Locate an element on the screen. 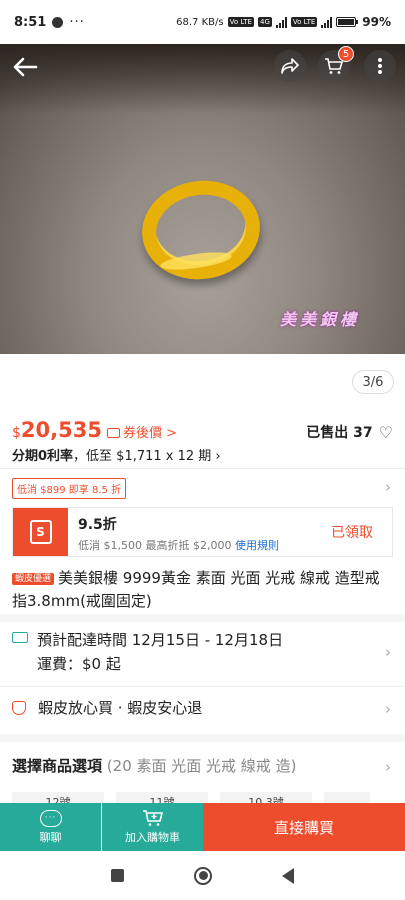 The height and width of the screenshot is (900, 405). net-speed: 68.7 KB/s is located at coordinates (200, 22).